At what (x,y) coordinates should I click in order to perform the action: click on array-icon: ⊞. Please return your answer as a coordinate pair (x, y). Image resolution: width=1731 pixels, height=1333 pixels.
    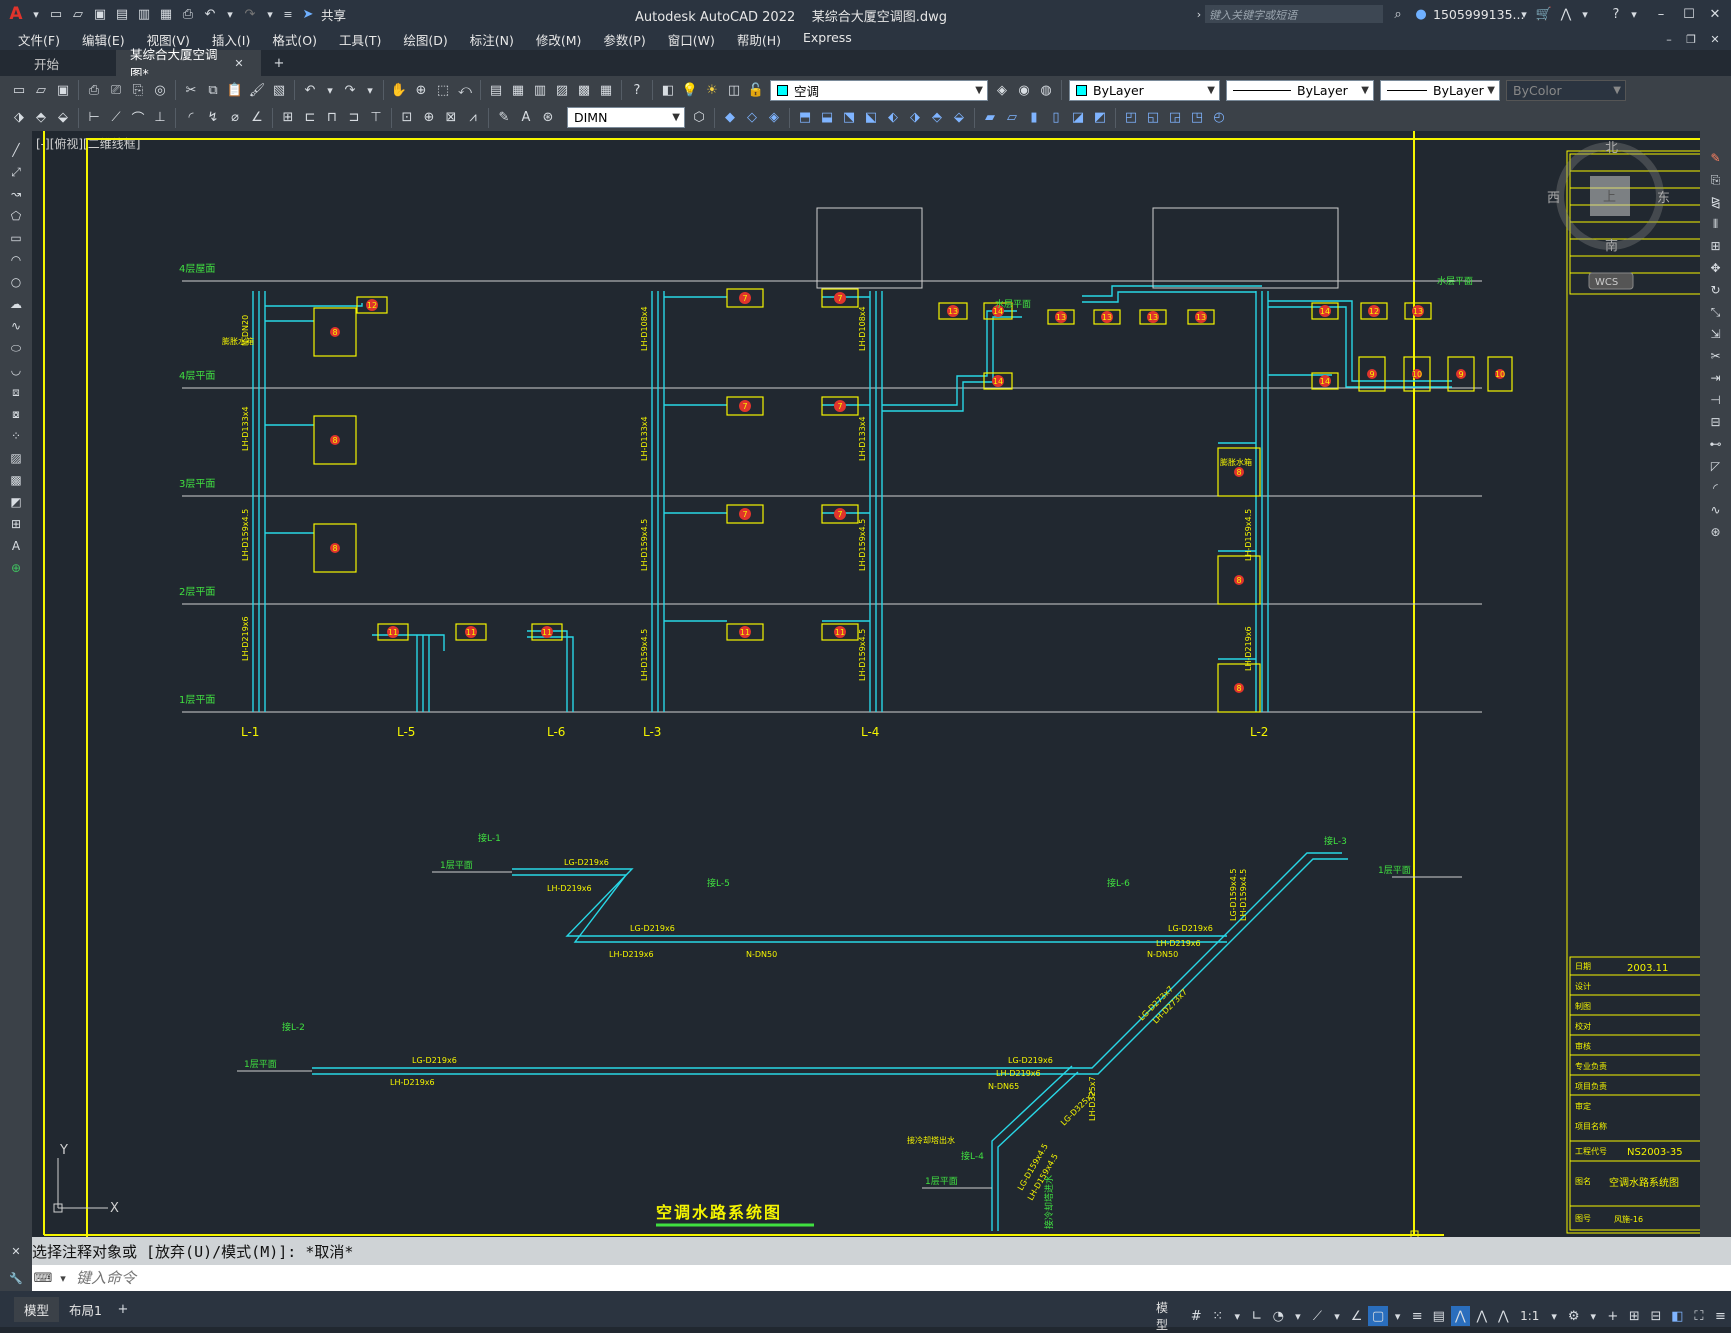
    Looking at the image, I should click on (1716, 246).